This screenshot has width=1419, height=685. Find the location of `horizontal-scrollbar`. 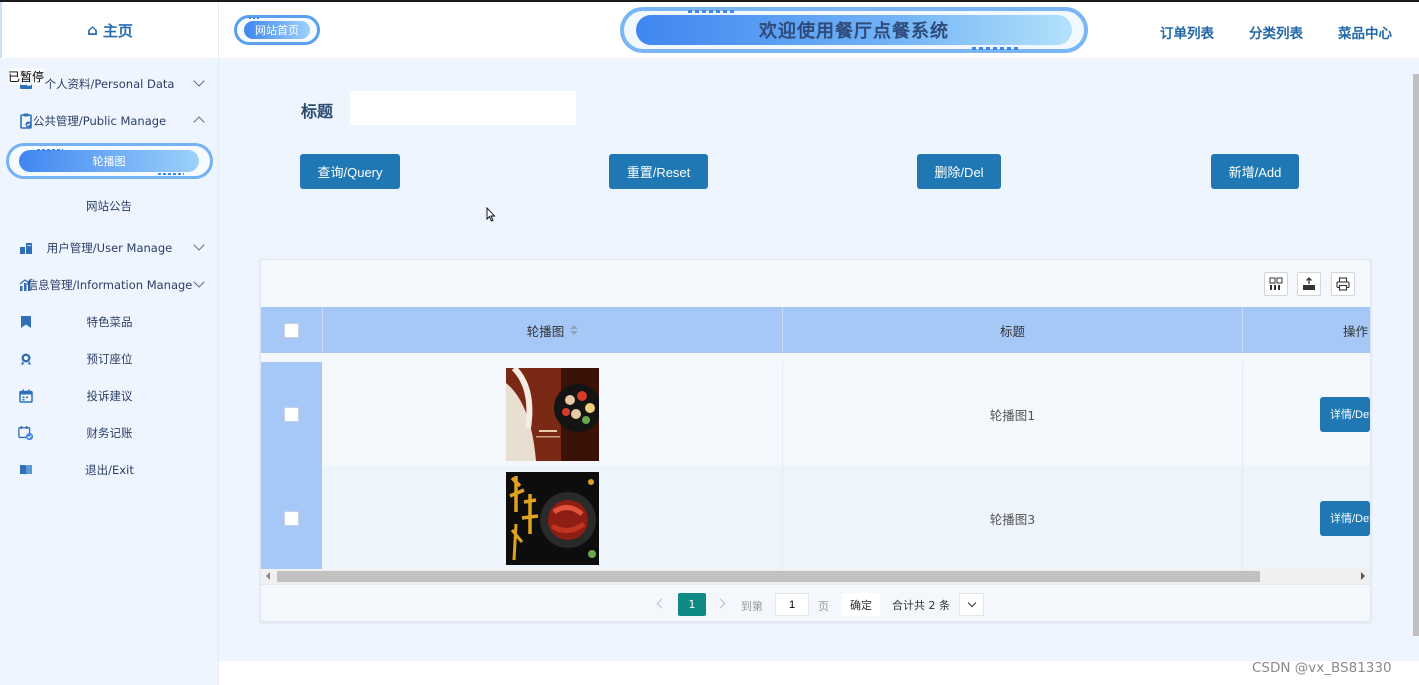

horizontal-scrollbar is located at coordinates (815, 576).